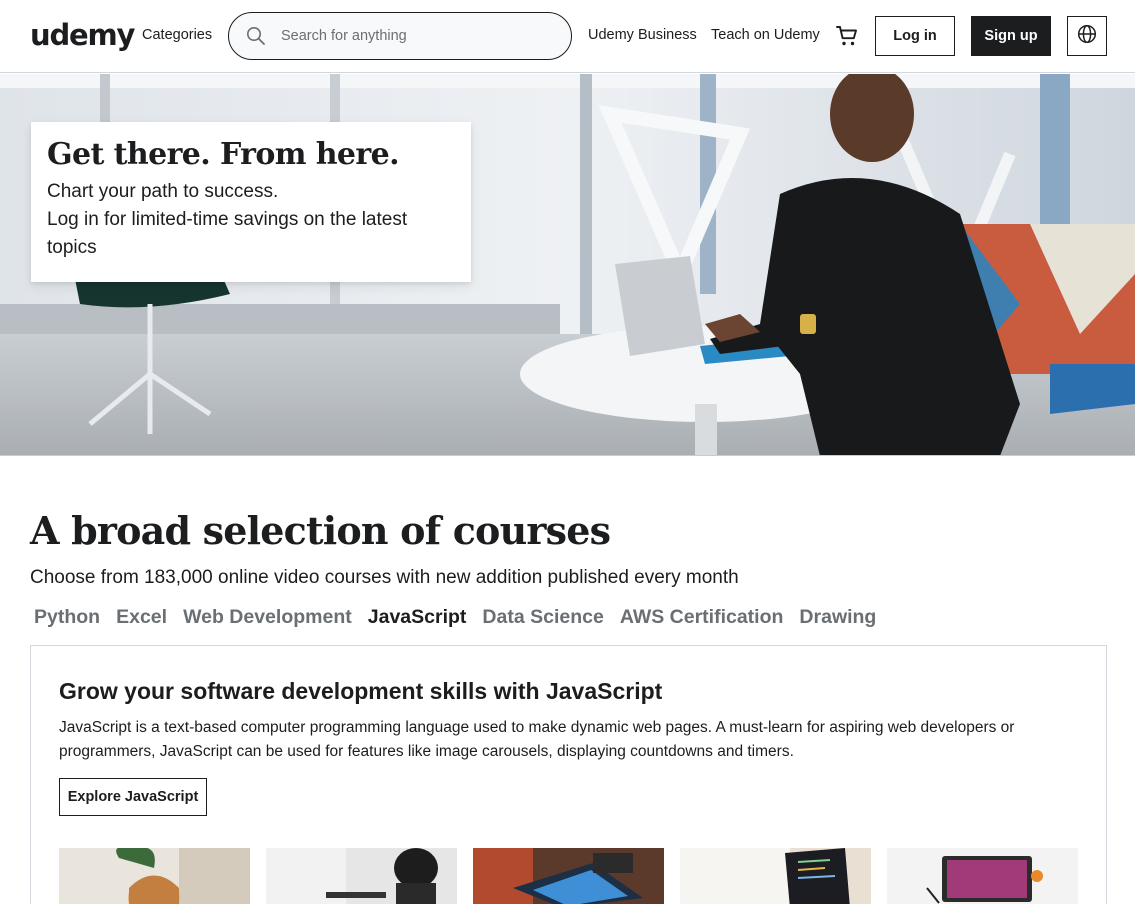 The height and width of the screenshot is (904, 1135). I want to click on section-title: A broad selection of courses, so click(320, 530).